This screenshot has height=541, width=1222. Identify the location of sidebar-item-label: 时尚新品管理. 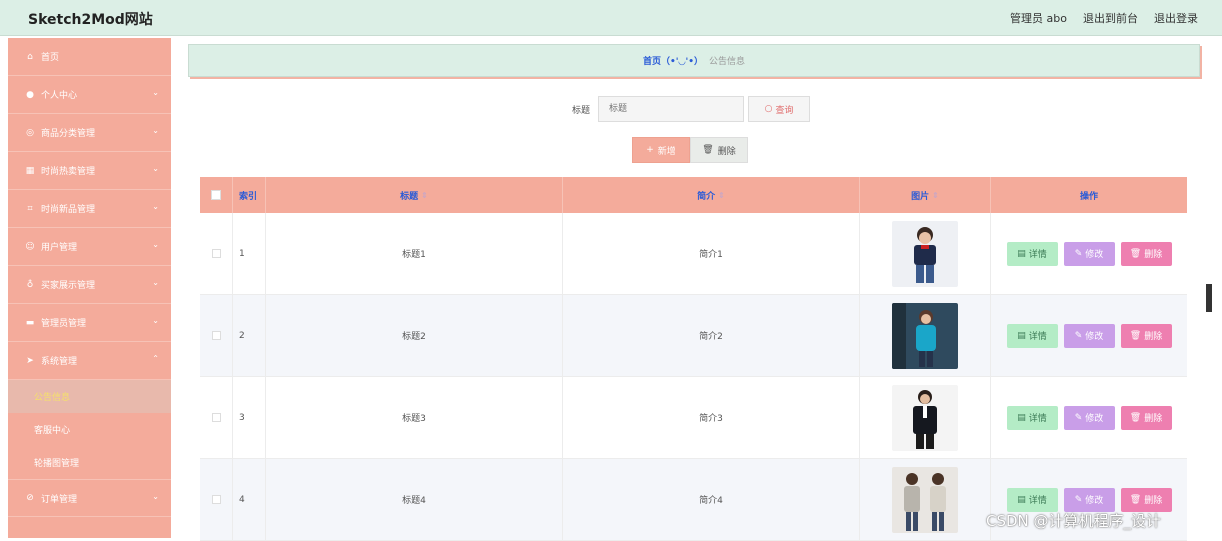
(68, 210).